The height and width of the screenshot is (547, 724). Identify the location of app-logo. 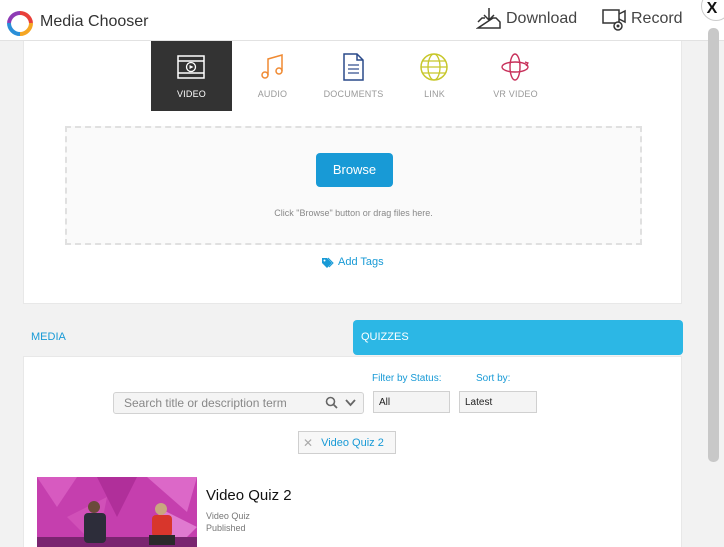
(20, 23).